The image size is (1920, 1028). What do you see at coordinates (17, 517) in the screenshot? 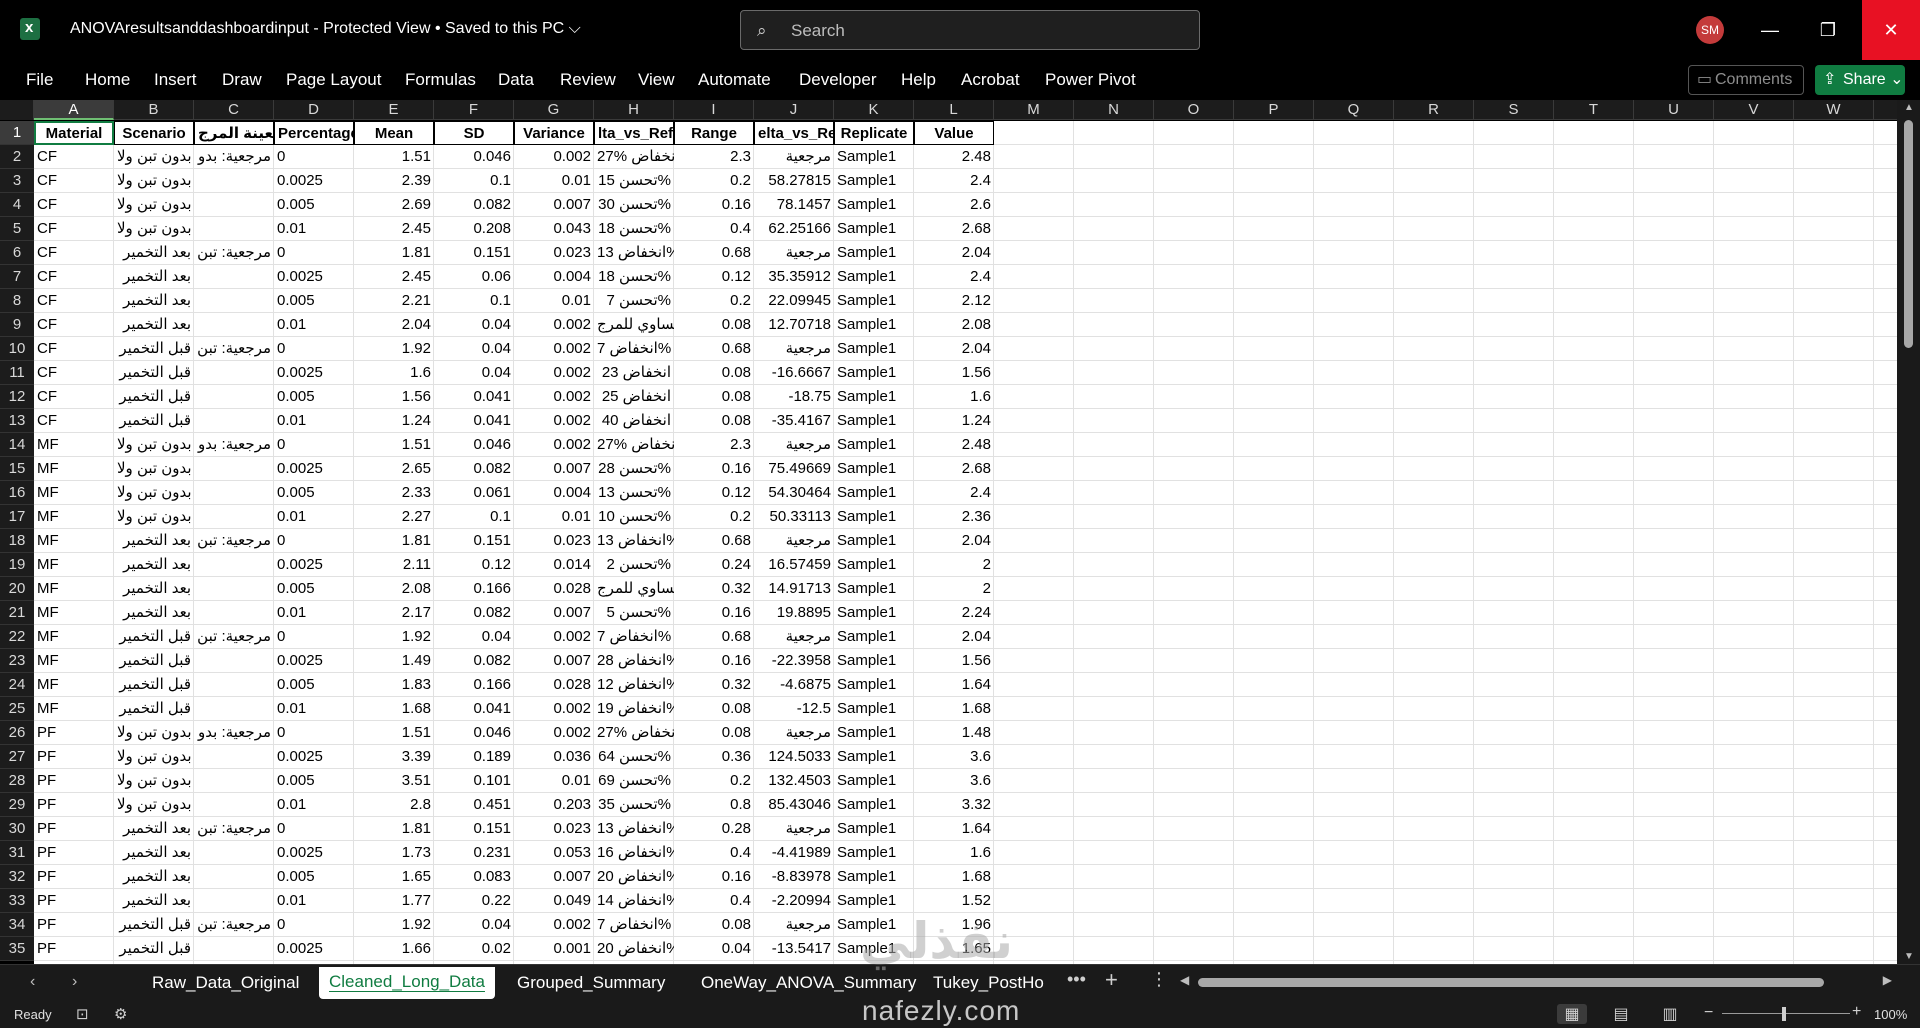
I see `row-header: 17` at bounding box center [17, 517].